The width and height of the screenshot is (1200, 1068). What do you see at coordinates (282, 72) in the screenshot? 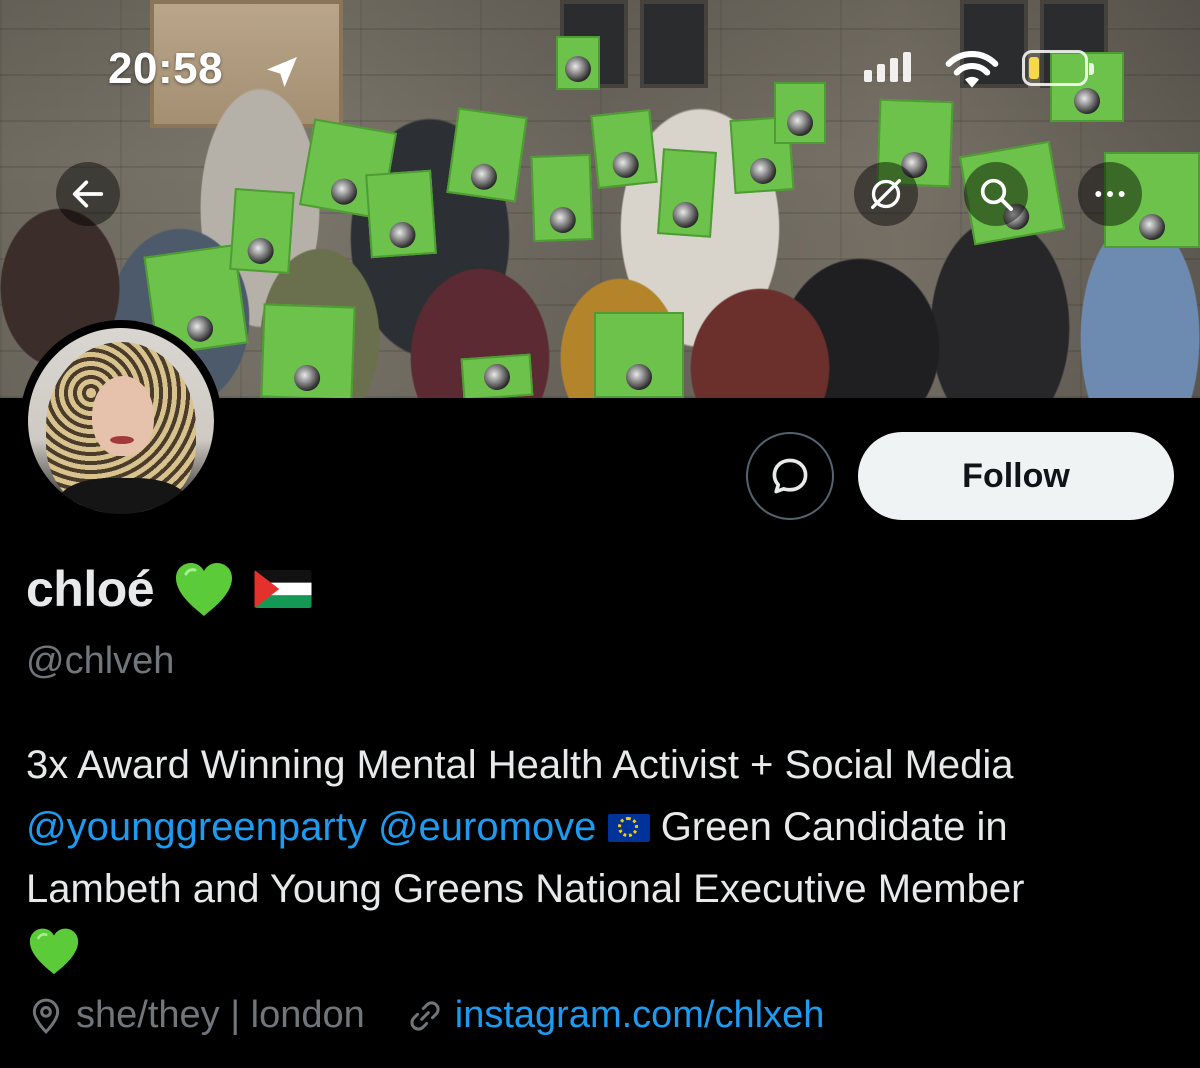
I see `location-arrow-icon` at bounding box center [282, 72].